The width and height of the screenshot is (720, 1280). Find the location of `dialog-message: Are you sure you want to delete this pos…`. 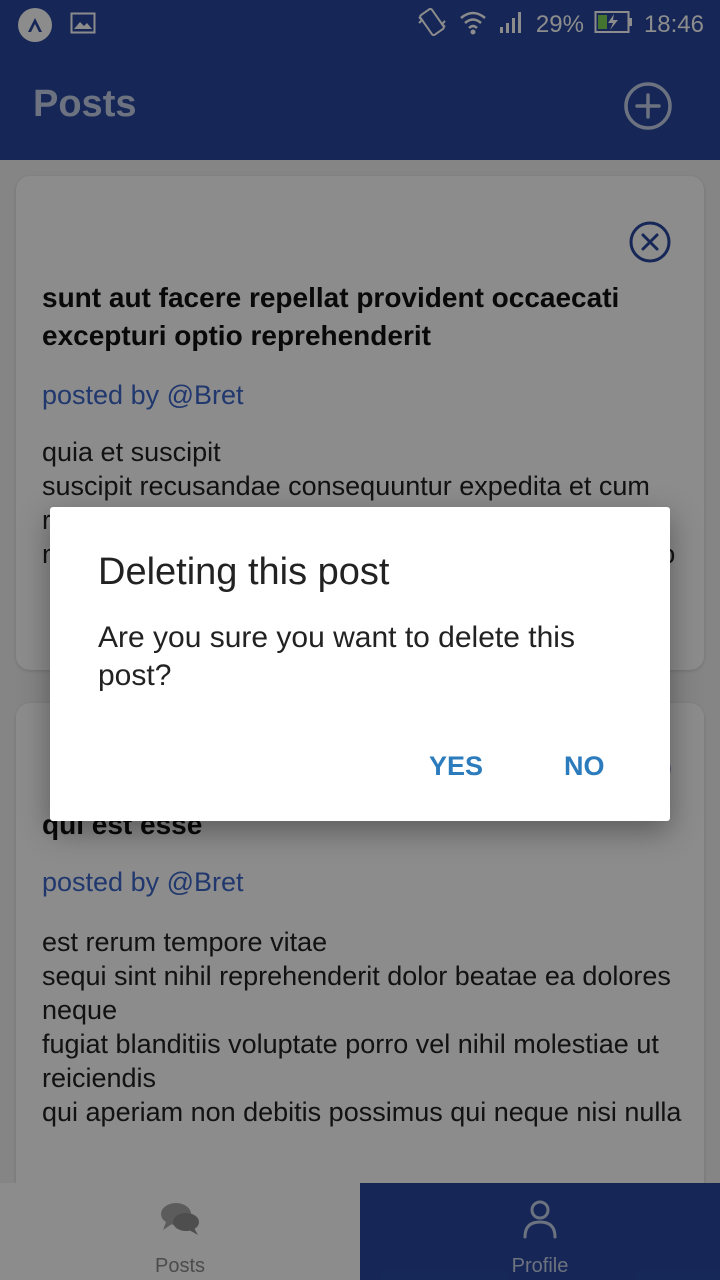

dialog-message: Are you sure you want to delete this pos… is located at coordinates (336, 656).